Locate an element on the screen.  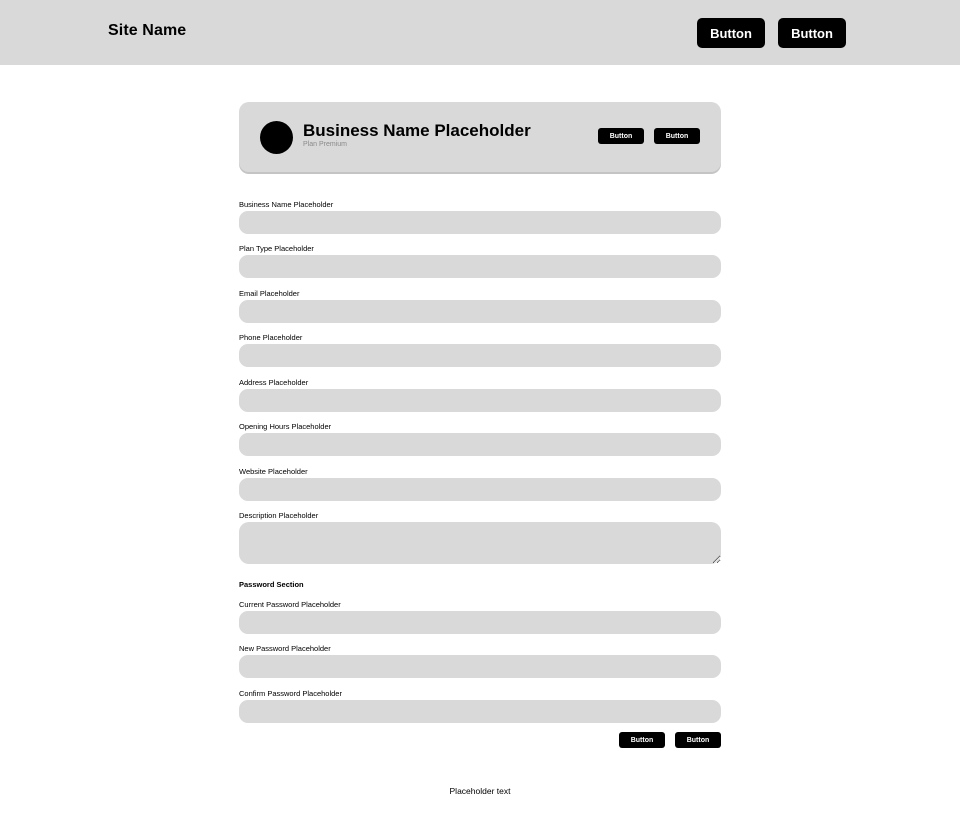
profile-button-1: Button is located at coordinates (621, 136).